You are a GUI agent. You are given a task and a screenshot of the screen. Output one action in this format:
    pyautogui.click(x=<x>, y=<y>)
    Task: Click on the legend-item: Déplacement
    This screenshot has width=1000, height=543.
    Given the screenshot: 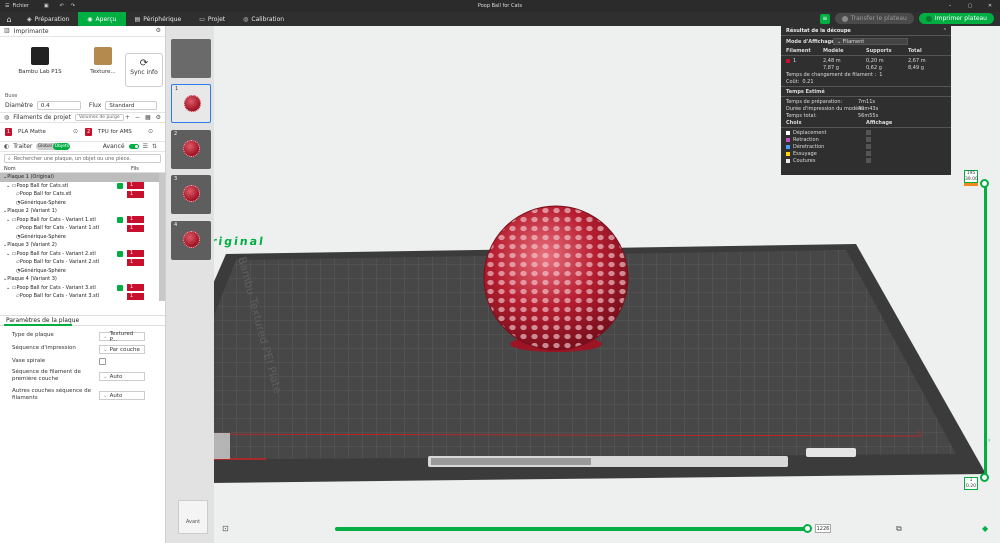 What is the action you would take?
    pyautogui.click(x=866, y=132)
    